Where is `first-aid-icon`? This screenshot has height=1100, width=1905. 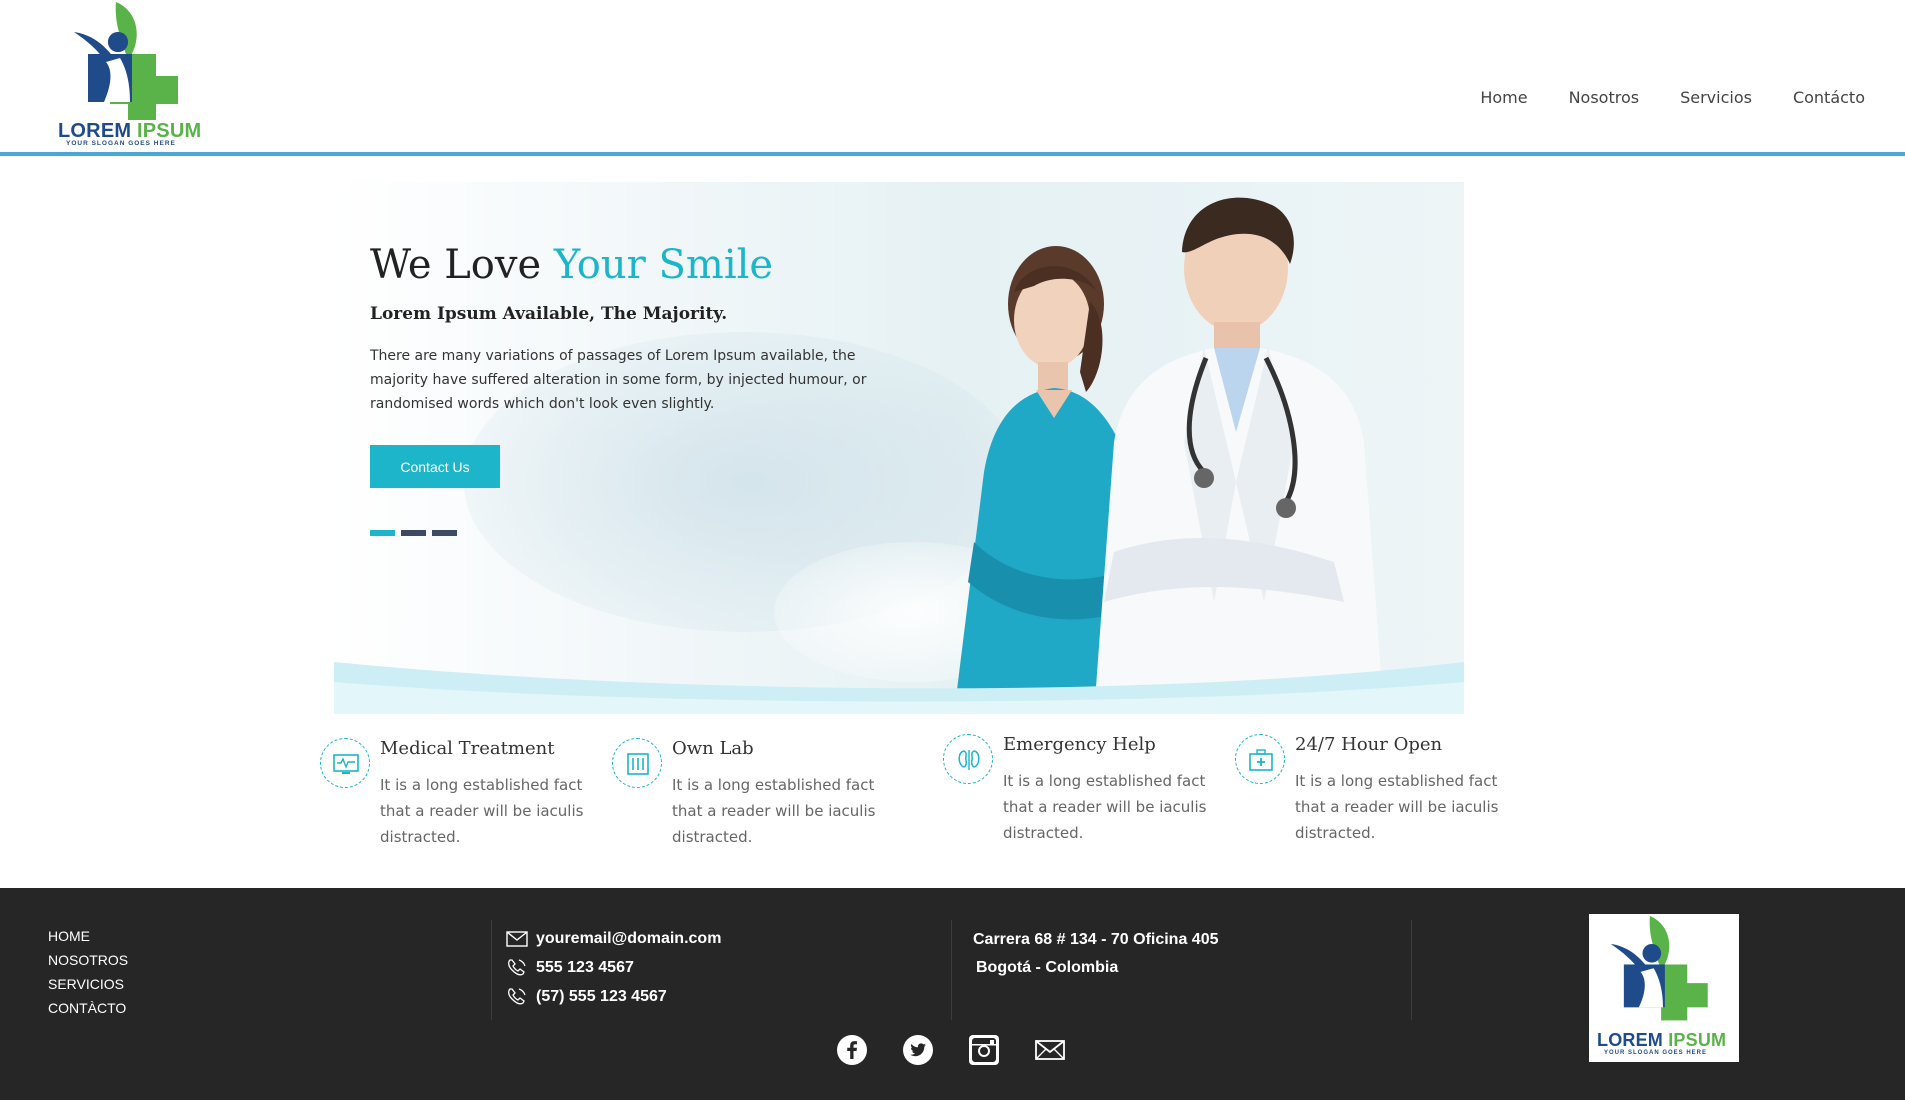 first-aid-icon is located at coordinates (1260, 759).